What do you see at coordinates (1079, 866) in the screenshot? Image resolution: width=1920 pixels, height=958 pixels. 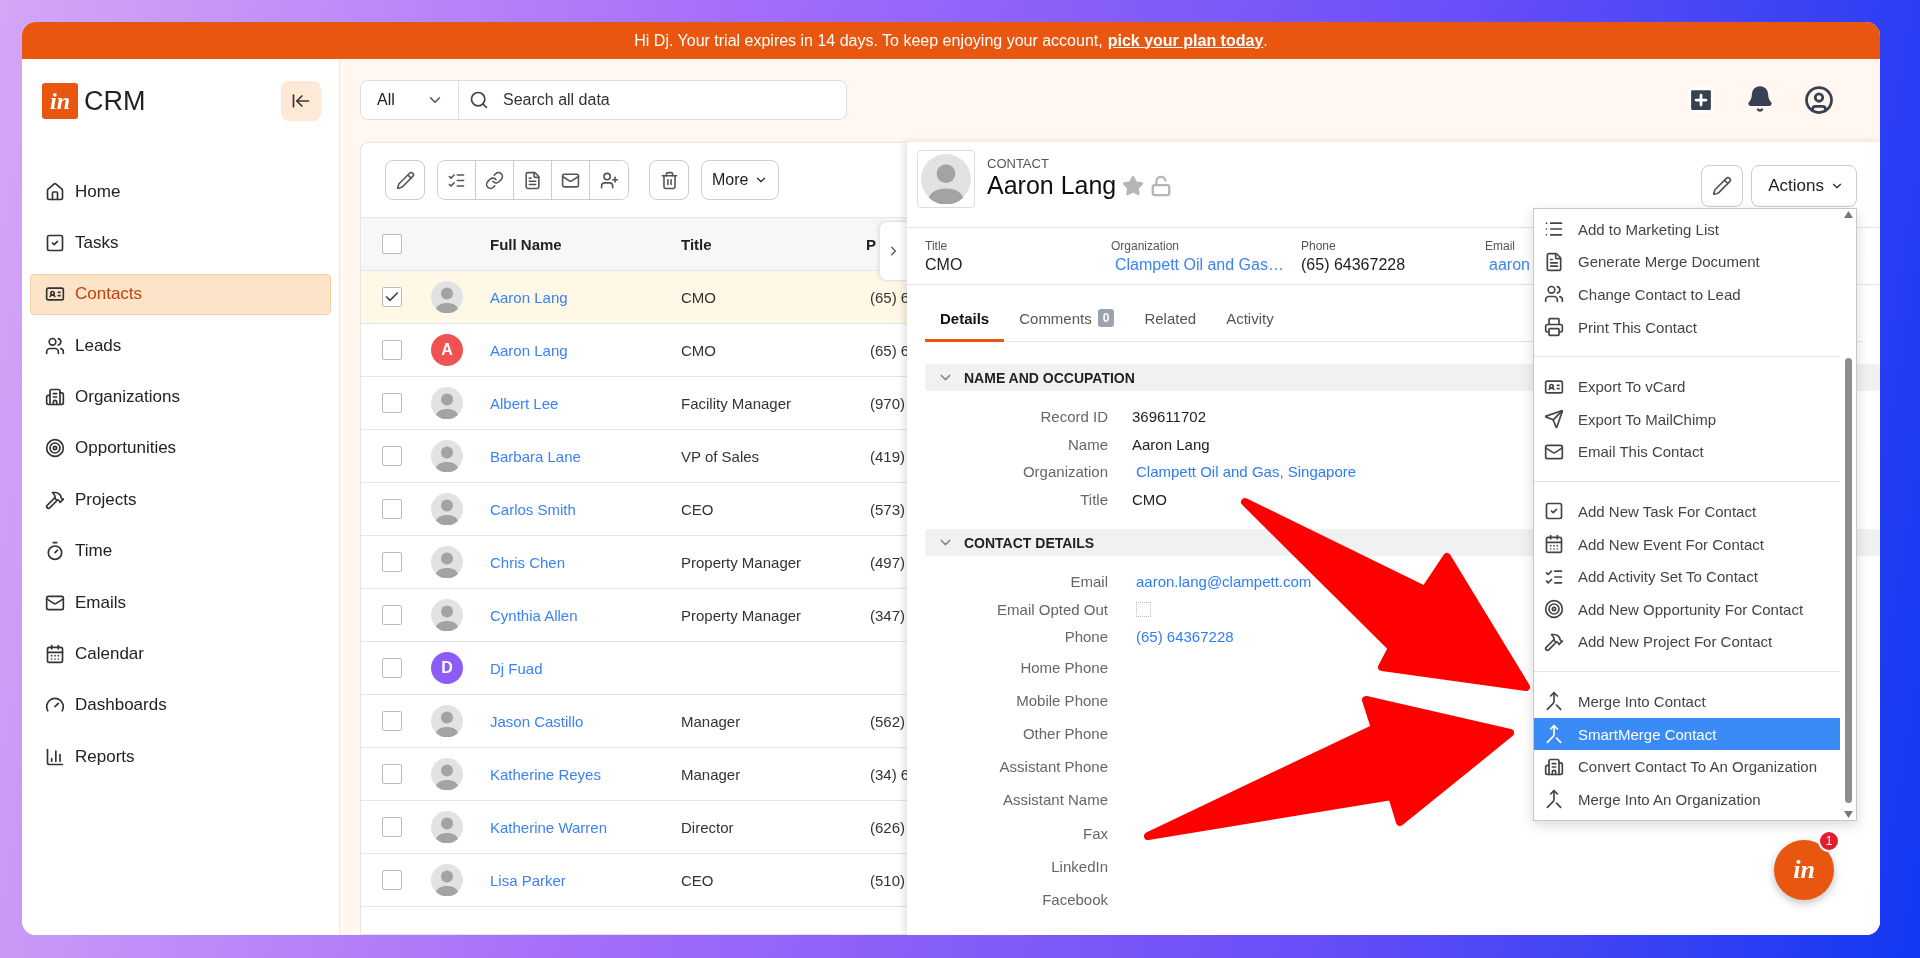 I see `field-label: LinkedIn` at bounding box center [1079, 866].